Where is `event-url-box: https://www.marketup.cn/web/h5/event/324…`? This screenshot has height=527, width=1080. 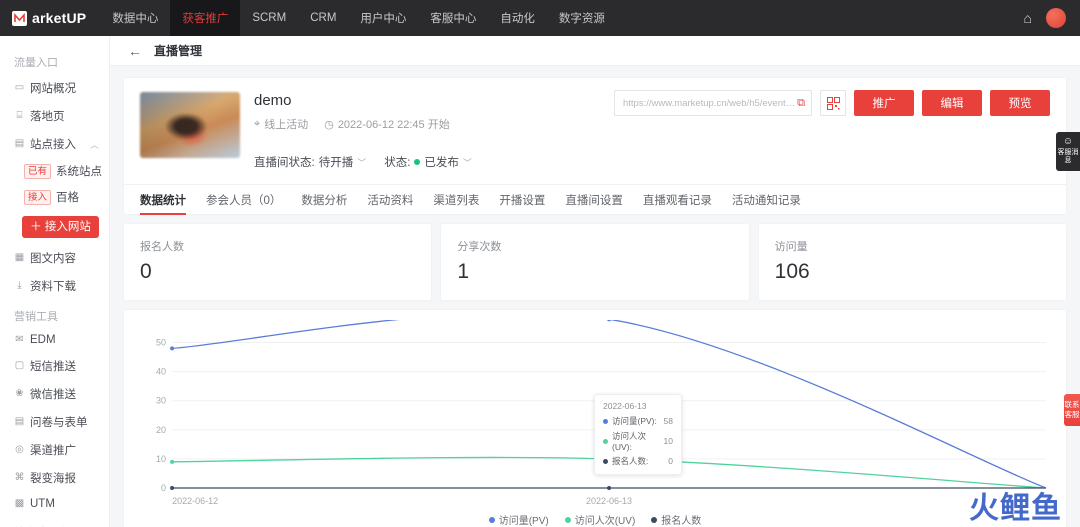
event-url-box: https://www.marketup.cn/web/h5/event/324… is located at coordinates (713, 103).